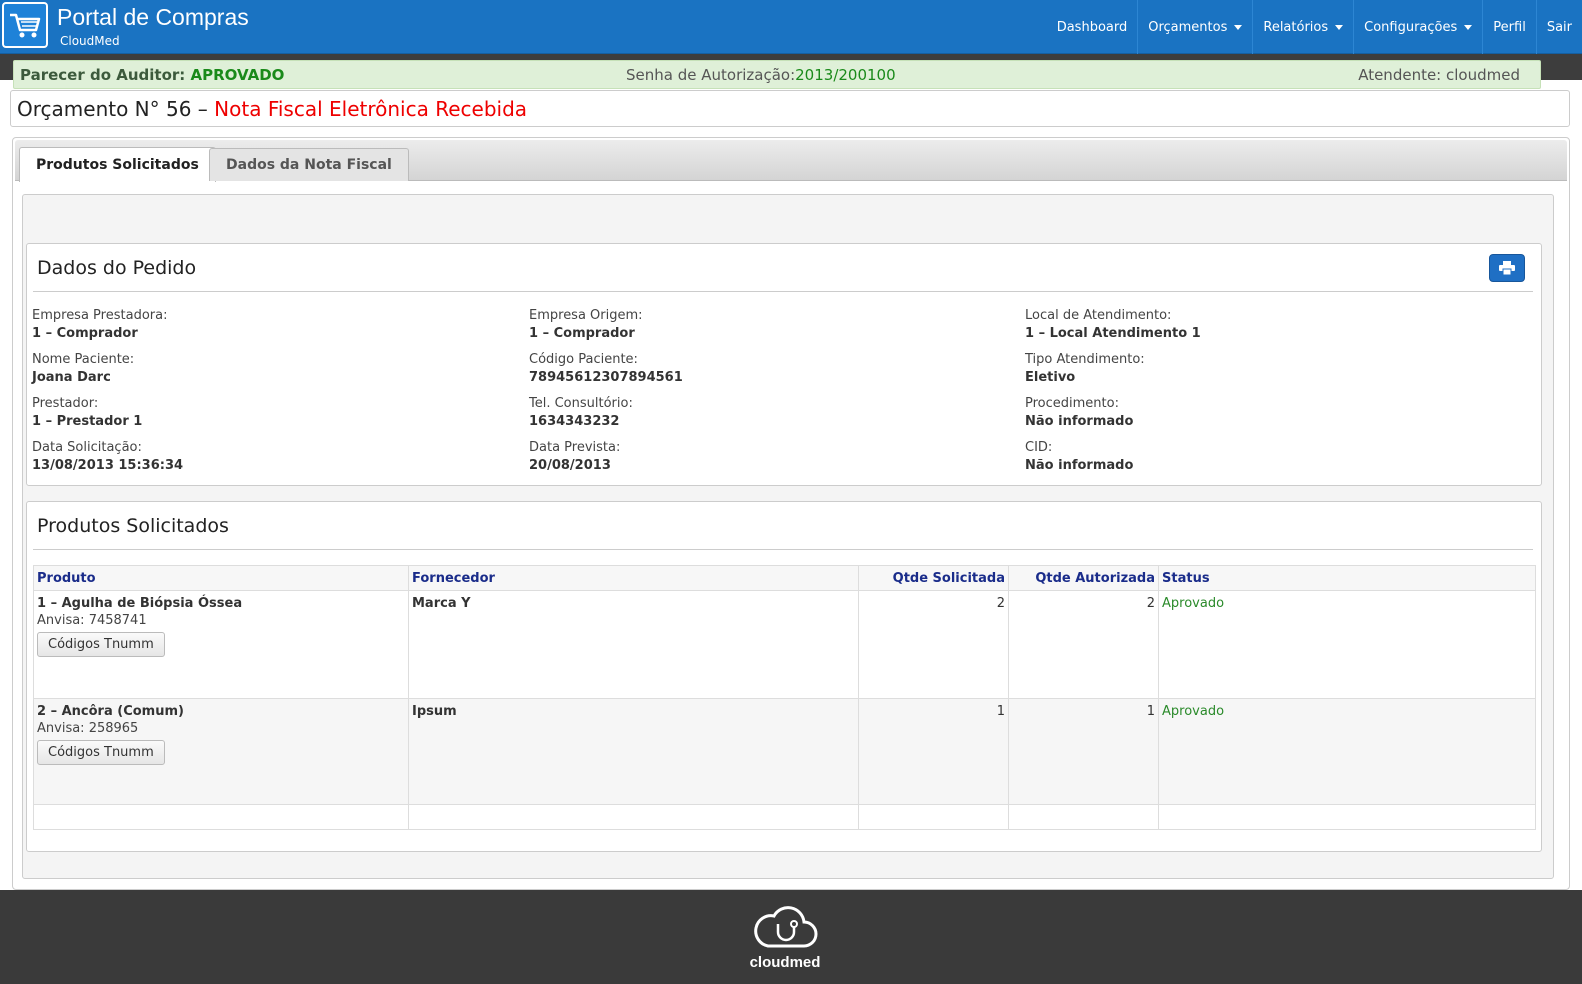 The height and width of the screenshot is (984, 1582). I want to click on nav-perfil-label: Perfil, so click(1509, 27).